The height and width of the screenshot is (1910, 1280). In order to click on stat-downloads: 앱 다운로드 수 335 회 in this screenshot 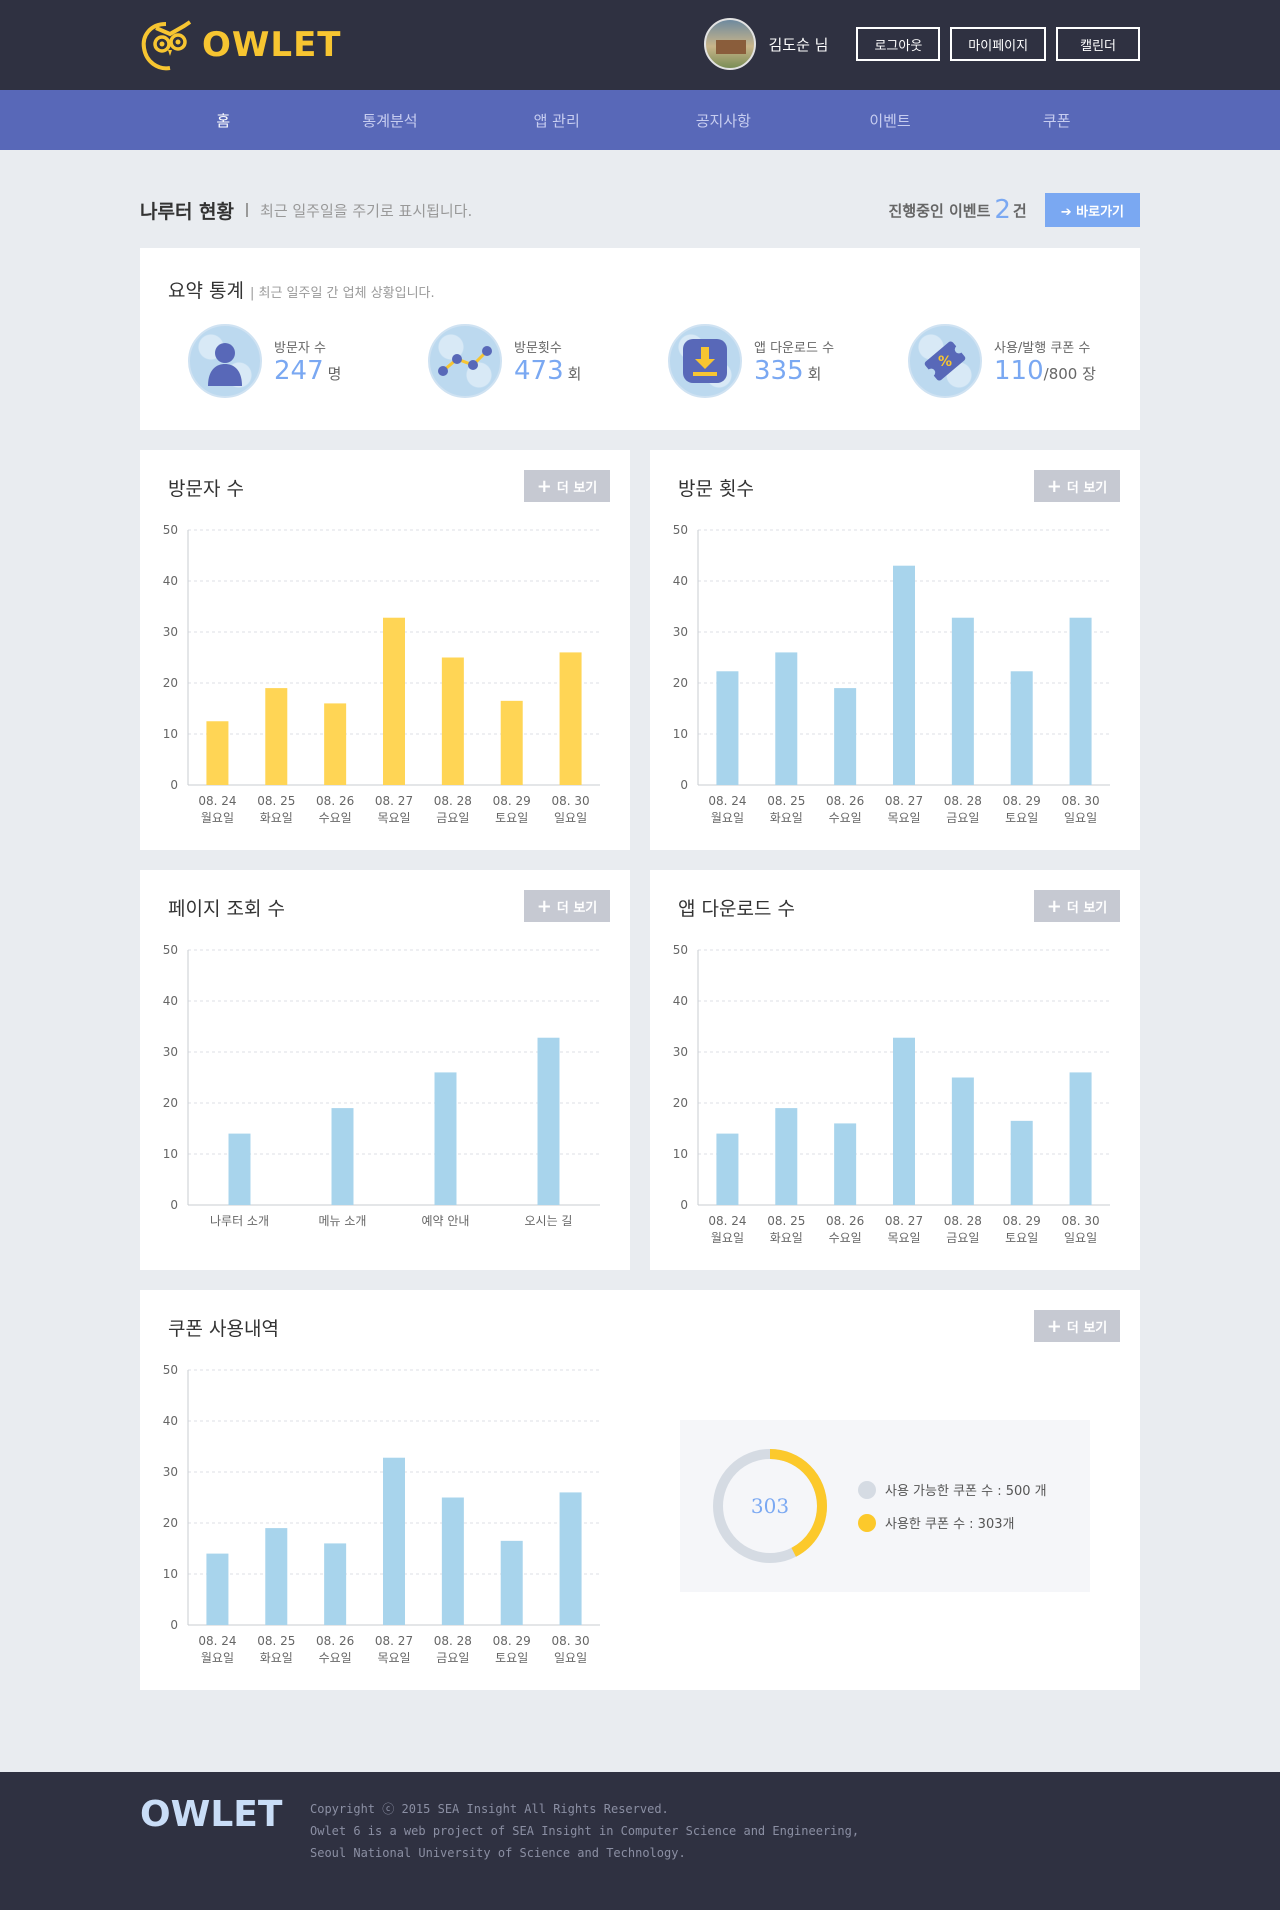, I will do `click(751, 361)`.